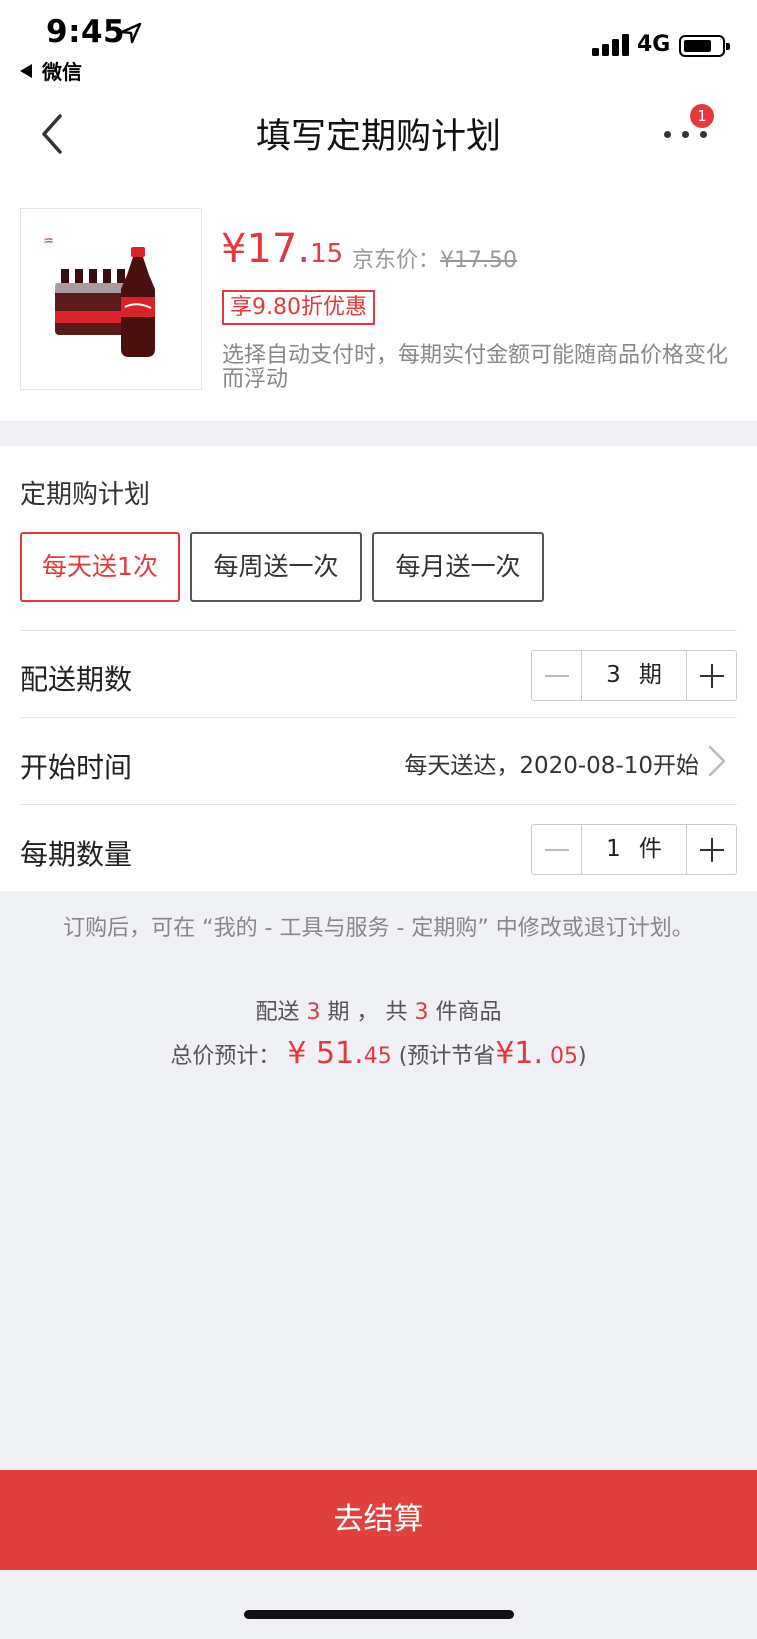  I want to click on total-summary: 总价预计： ¥ 51.45 (预计节省¥1. 05), so click(378, 1053).